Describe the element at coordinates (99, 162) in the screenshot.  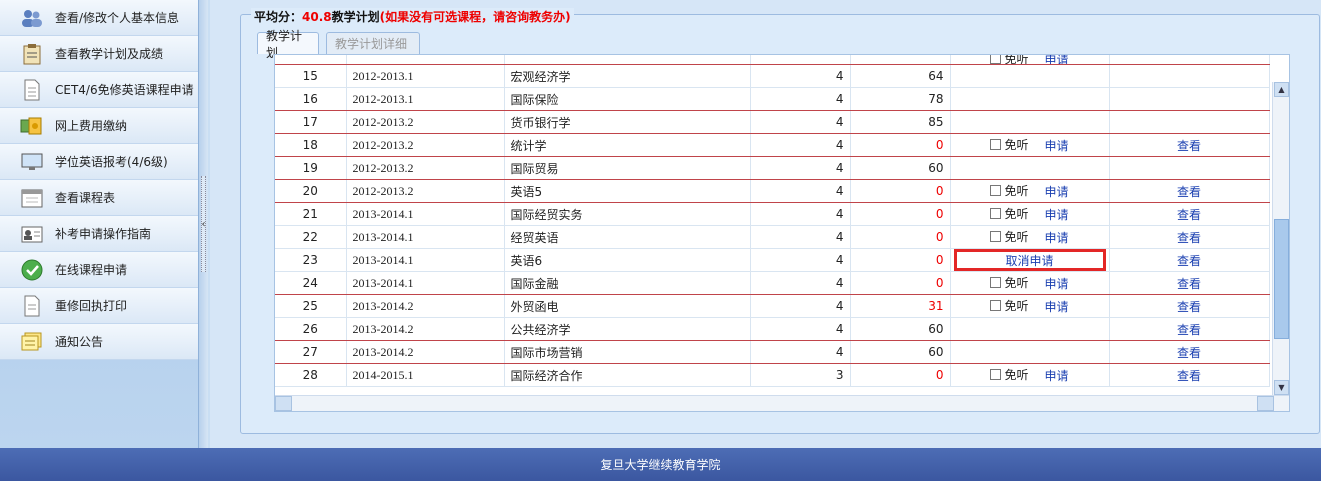
I see `sidebar-item-degree-english: 学位英语报考(4/6级)` at that location.